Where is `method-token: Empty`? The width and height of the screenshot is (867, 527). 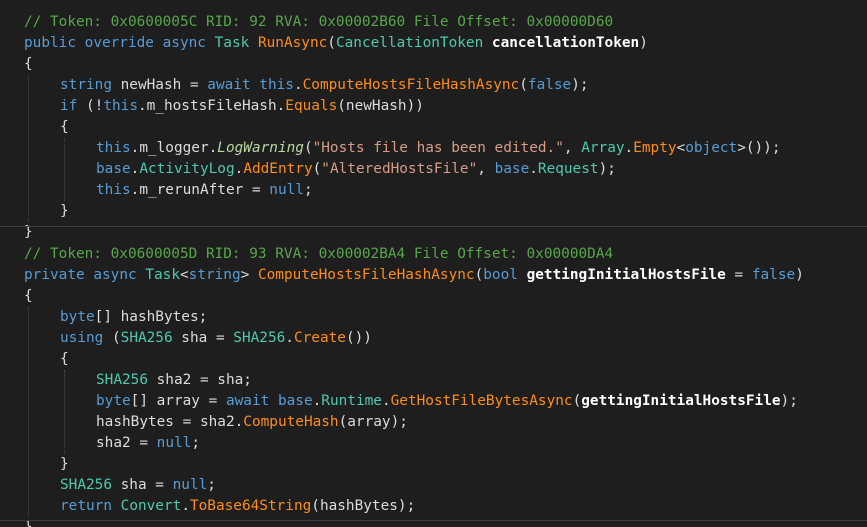
method-token: Empty is located at coordinates (655, 148).